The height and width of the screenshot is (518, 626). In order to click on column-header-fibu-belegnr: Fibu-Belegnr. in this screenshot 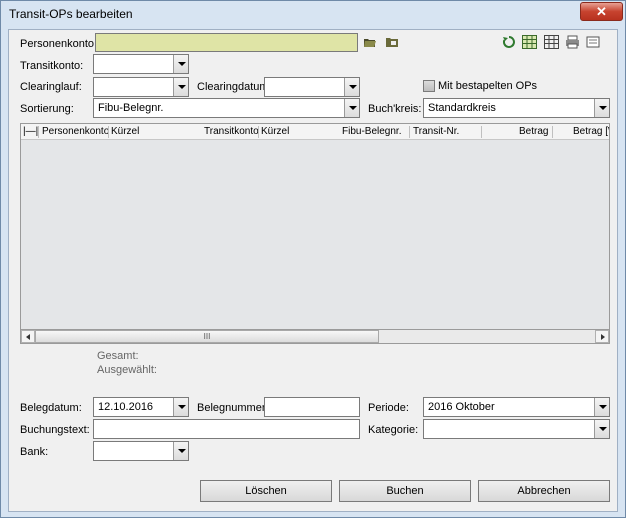, I will do `click(371, 131)`.